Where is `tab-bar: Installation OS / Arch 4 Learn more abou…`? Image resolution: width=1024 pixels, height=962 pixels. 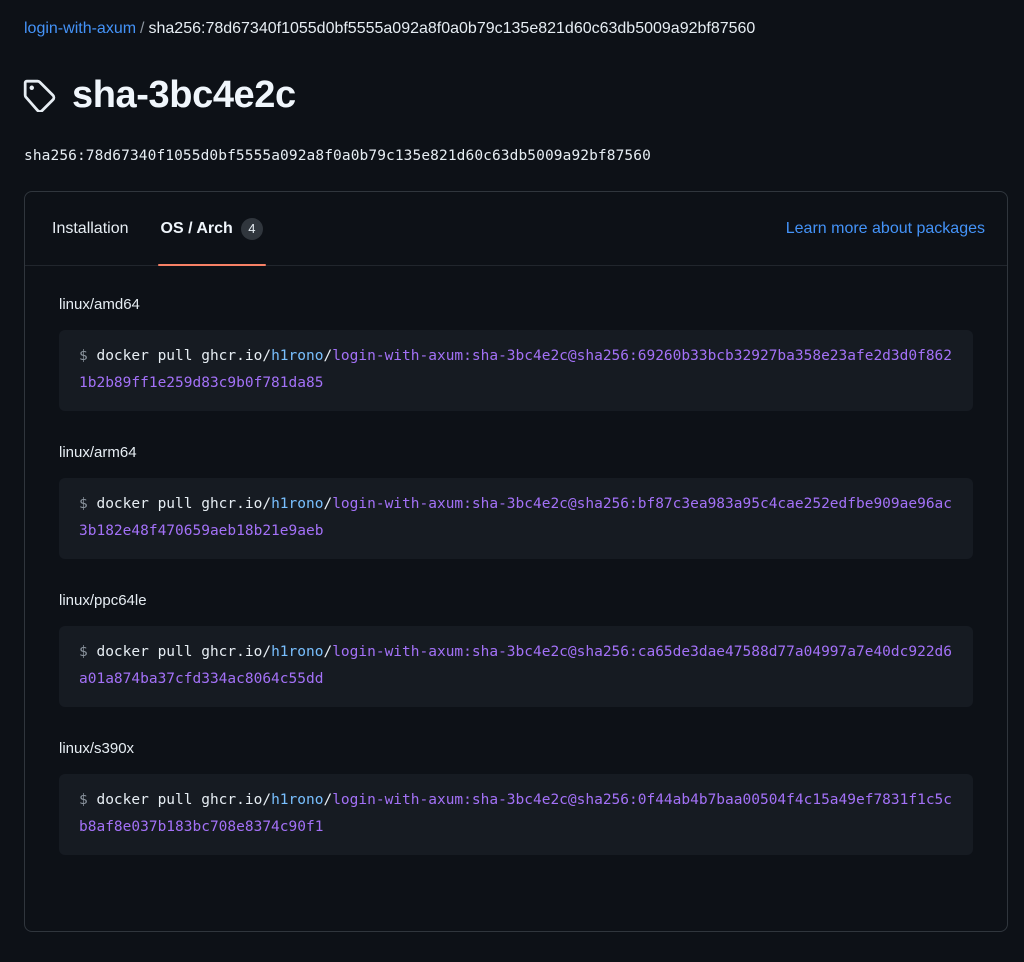 tab-bar: Installation OS / Arch 4 Learn more abou… is located at coordinates (516, 229).